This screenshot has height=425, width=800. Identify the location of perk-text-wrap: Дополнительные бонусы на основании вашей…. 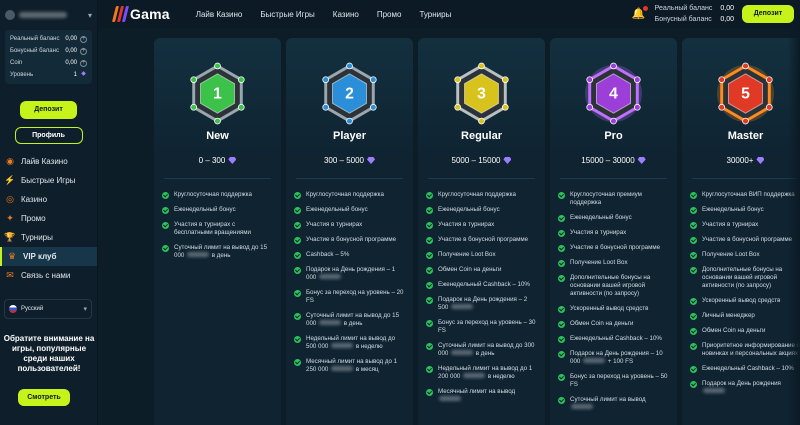
(751, 278).